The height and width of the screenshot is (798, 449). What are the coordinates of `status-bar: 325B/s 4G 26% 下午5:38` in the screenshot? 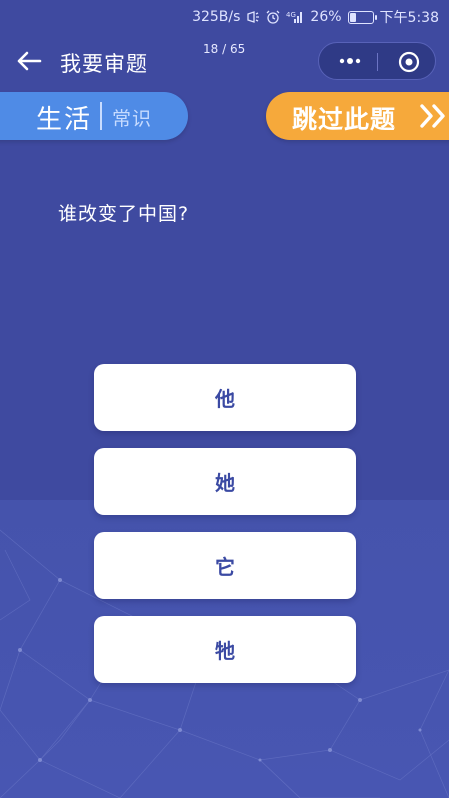 It's located at (224, 17).